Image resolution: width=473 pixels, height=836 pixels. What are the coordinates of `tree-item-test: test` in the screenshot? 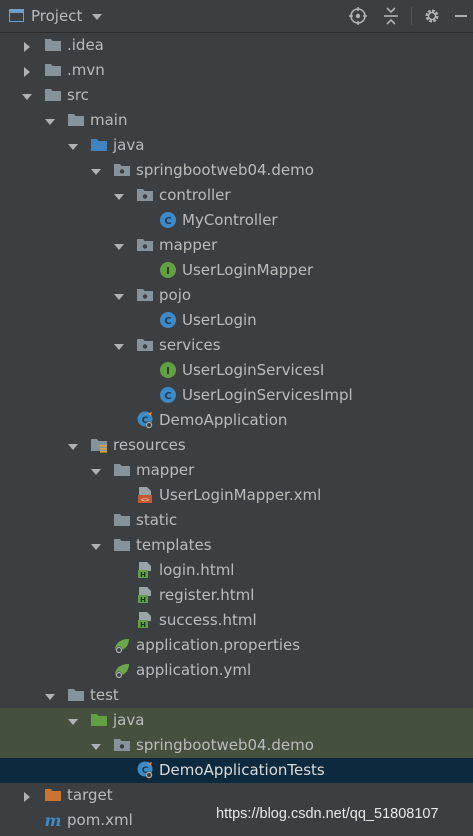 It's located at (236, 695).